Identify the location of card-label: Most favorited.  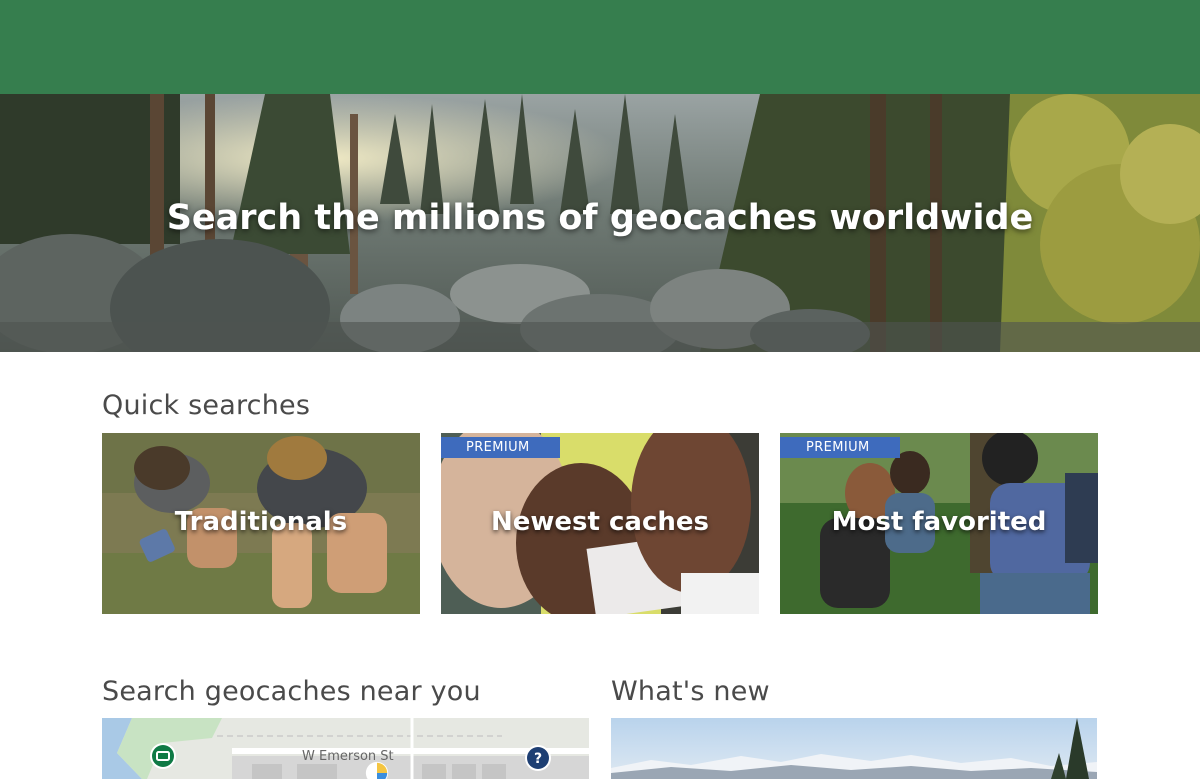
(939, 522).